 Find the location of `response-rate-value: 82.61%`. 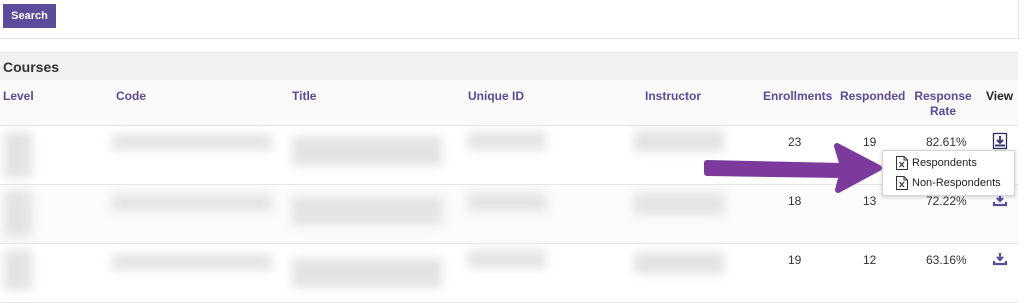

response-rate-value: 82.61% is located at coordinates (946, 142).